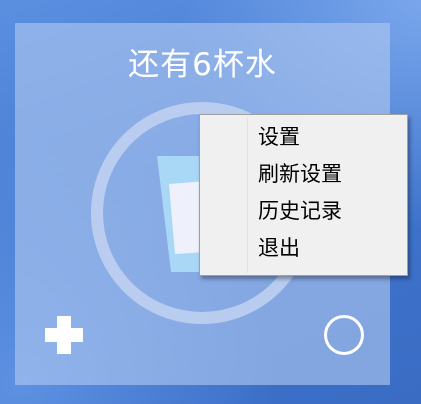 The width and height of the screenshot is (421, 404). I want to click on add-cup-button, so click(64, 335).